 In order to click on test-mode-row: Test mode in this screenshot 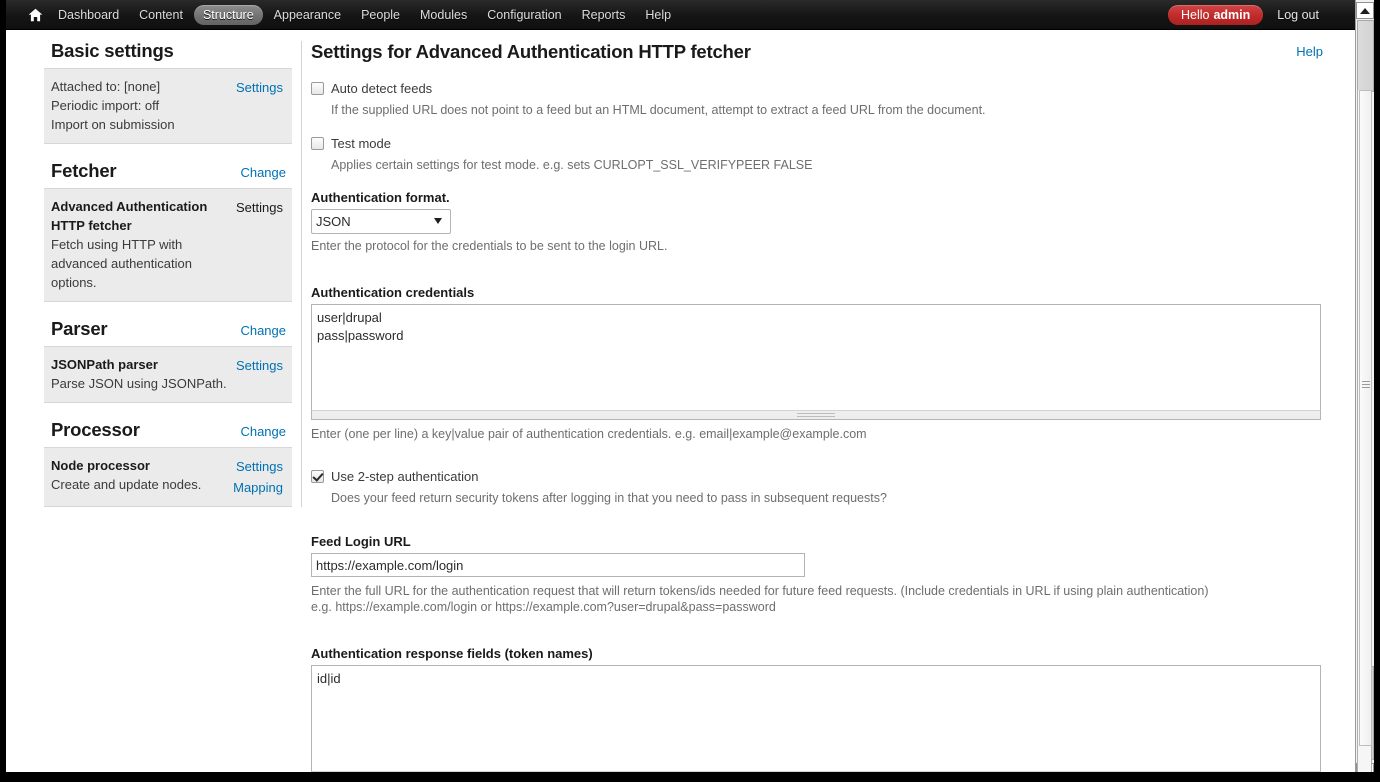, I will do `click(817, 143)`.